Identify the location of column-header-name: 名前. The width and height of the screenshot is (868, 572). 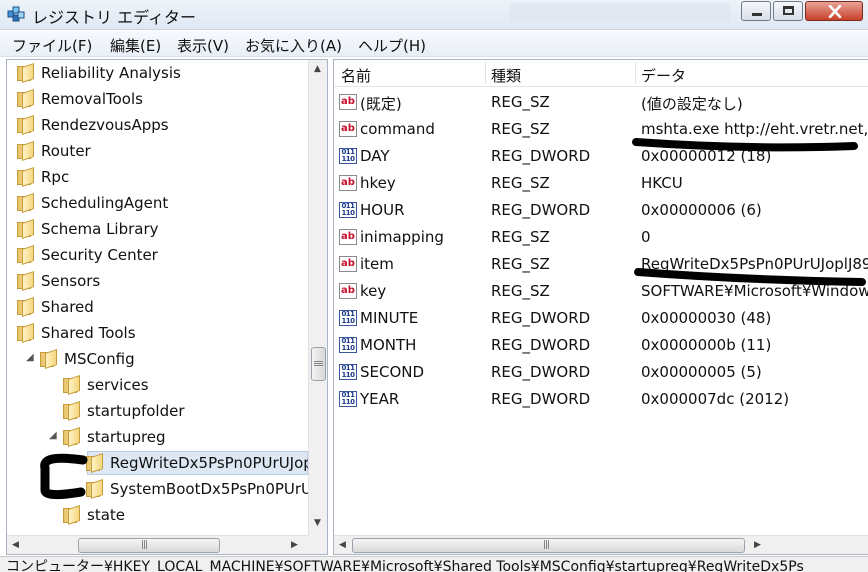
(356, 75).